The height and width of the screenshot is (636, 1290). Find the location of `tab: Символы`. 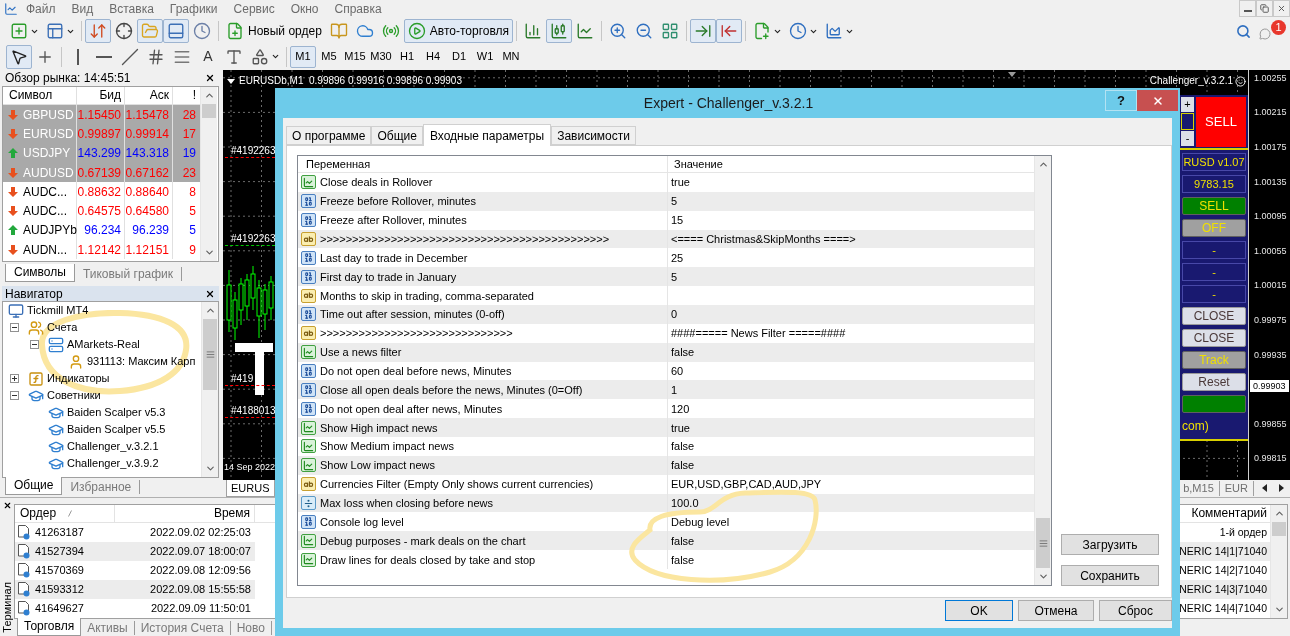

tab: Символы is located at coordinates (40, 273).